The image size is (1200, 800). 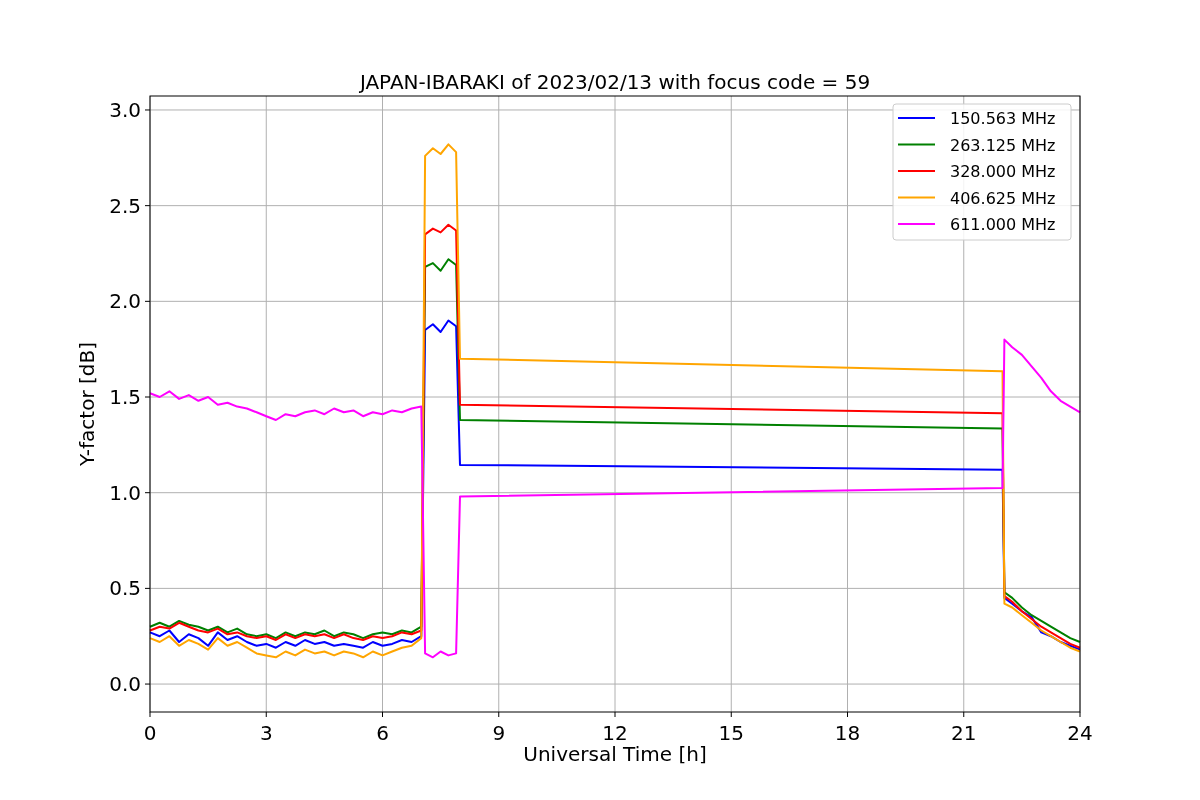 What do you see at coordinates (125, 684) in the screenshot?
I see `y-tick-label: 0.0` at bounding box center [125, 684].